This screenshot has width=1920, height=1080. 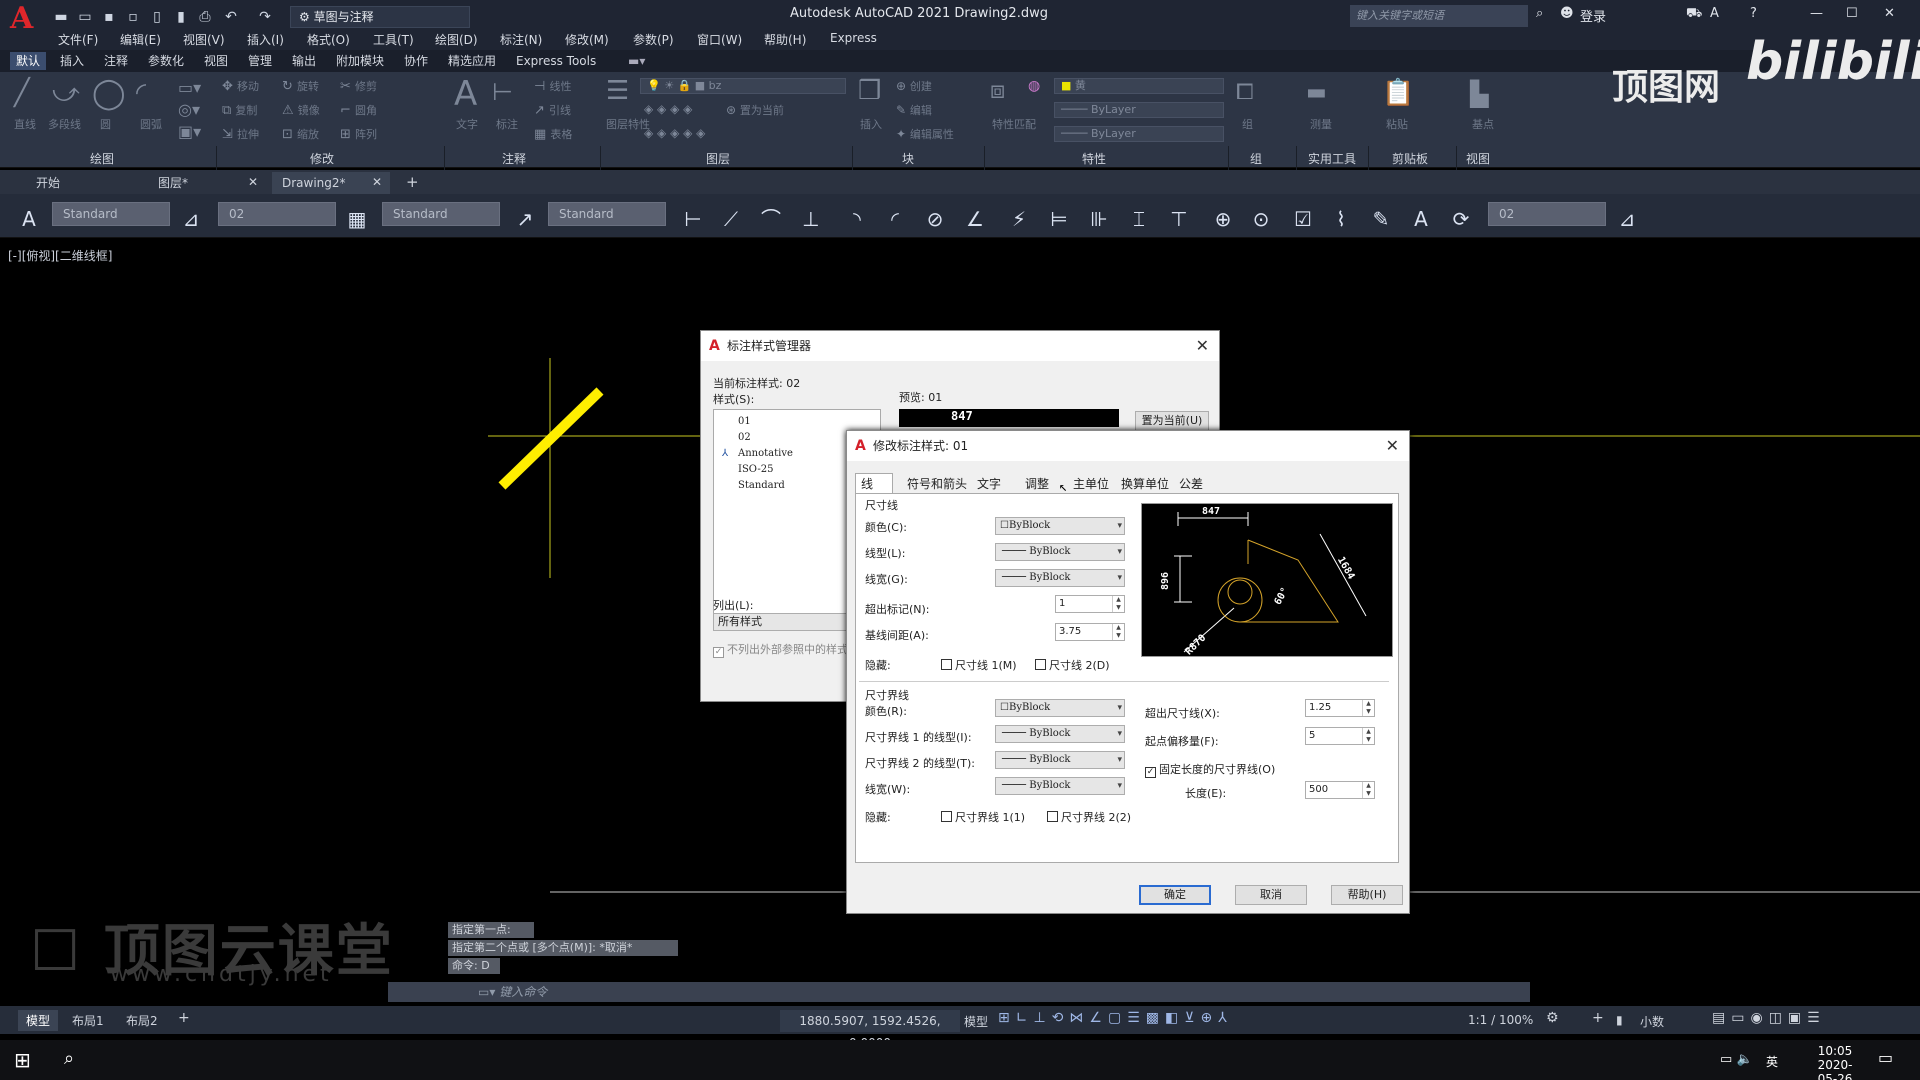 What do you see at coordinates (412, 182) in the screenshot?
I see `new-tab-icon: +` at bounding box center [412, 182].